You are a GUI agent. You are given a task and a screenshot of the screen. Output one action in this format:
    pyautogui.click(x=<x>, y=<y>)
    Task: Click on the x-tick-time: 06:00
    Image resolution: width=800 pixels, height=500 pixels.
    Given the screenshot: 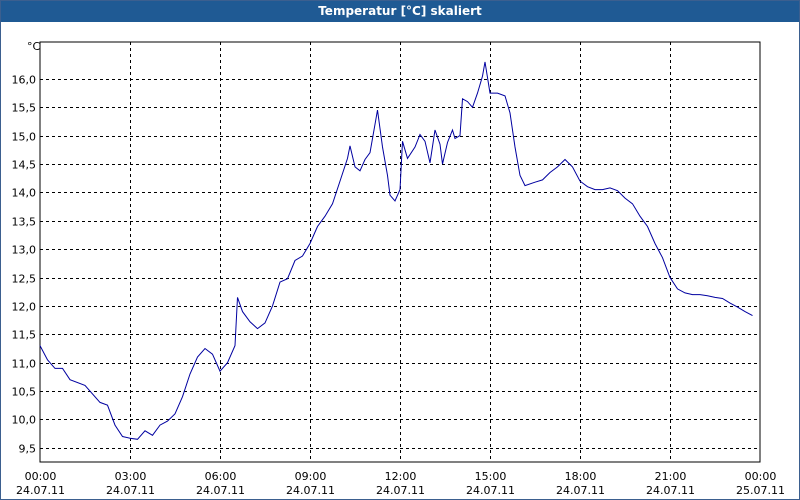 What is the action you would take?
    pyautogui.click(x=221, y=476)
    